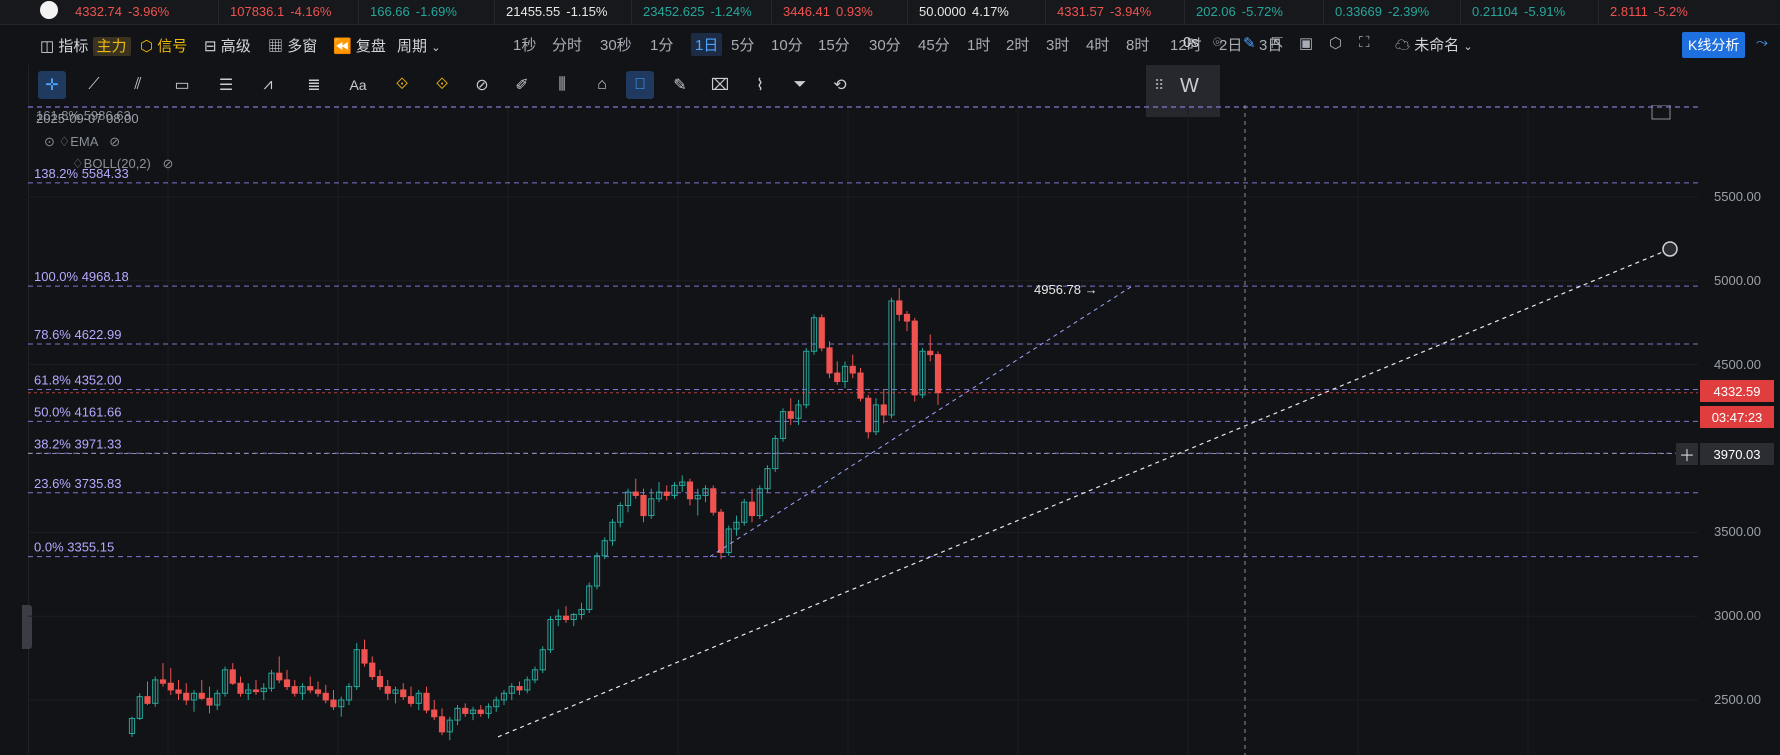 The image size is (1780, 755). I want to click on ticker-item: 202.06 -5.72%, so click(1239, 11).